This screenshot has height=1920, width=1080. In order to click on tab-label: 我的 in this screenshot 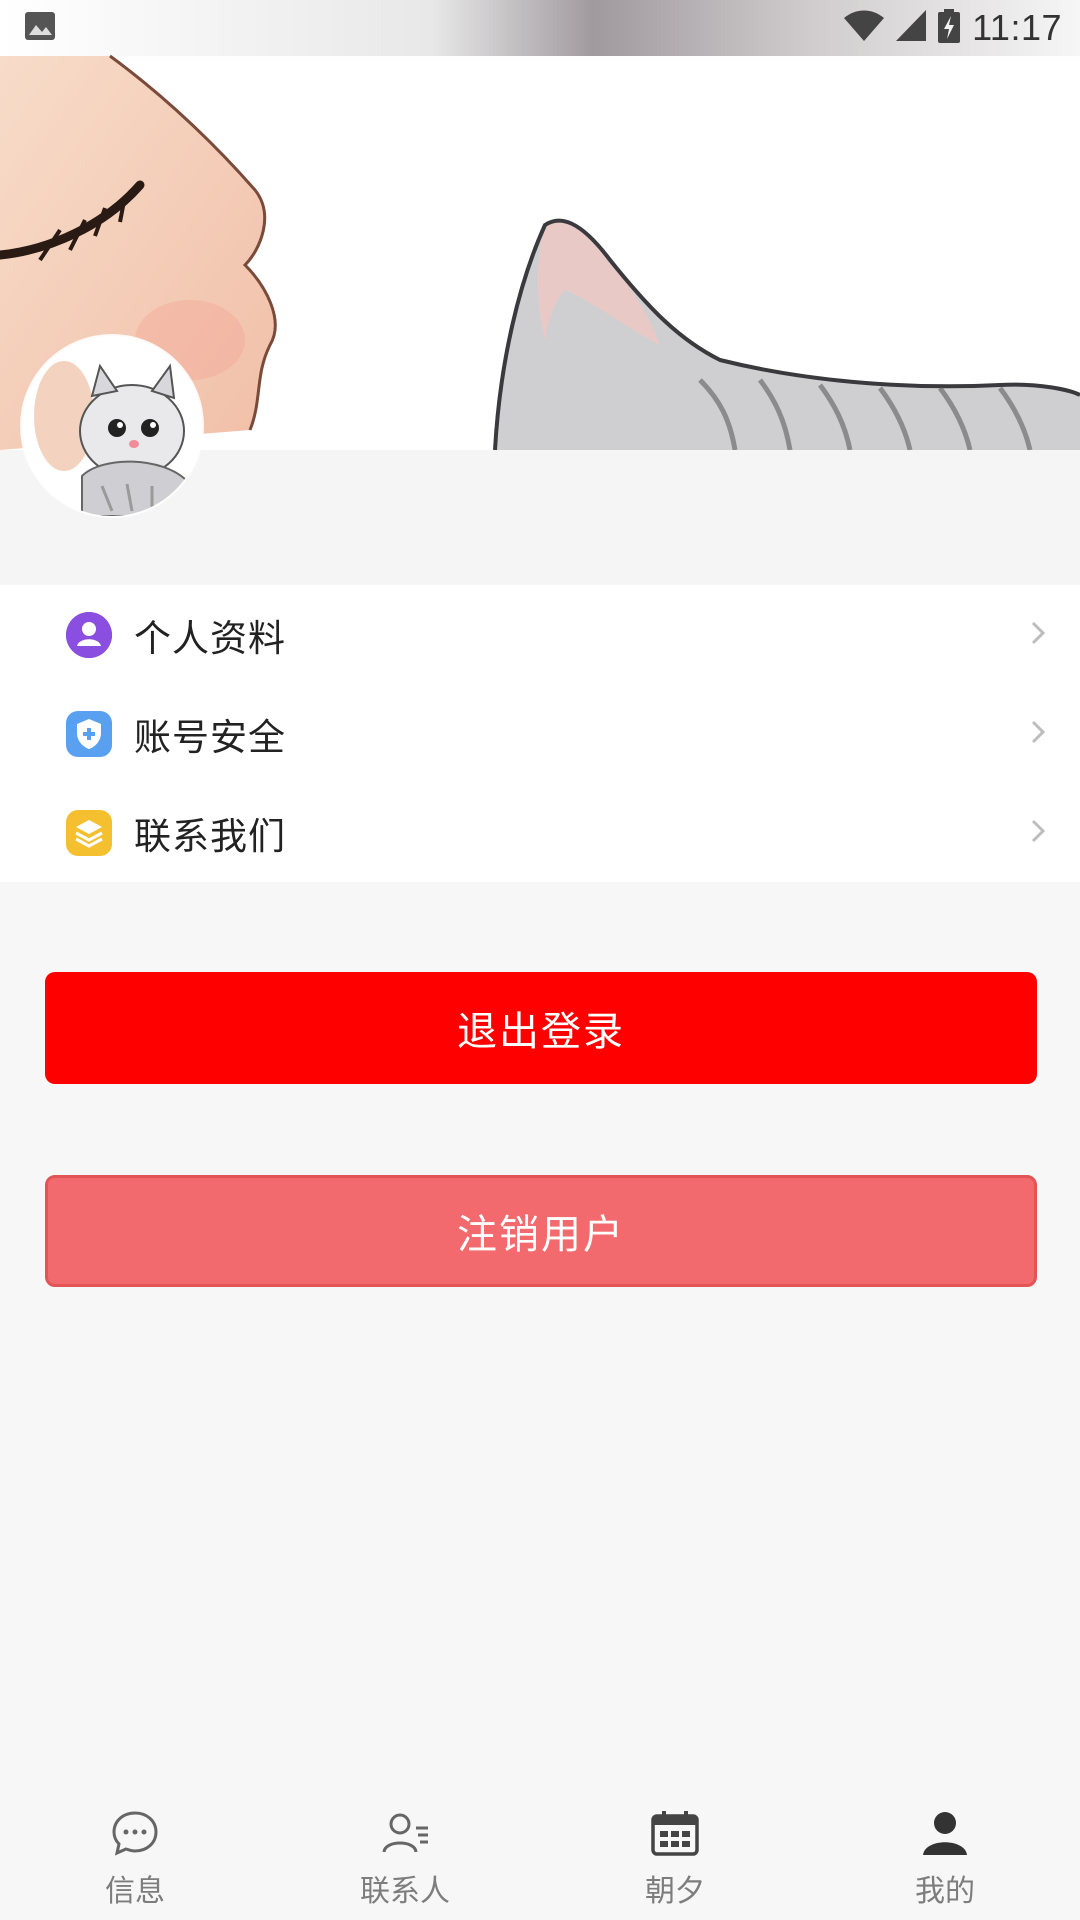, I will do `click(945, 1891)`.